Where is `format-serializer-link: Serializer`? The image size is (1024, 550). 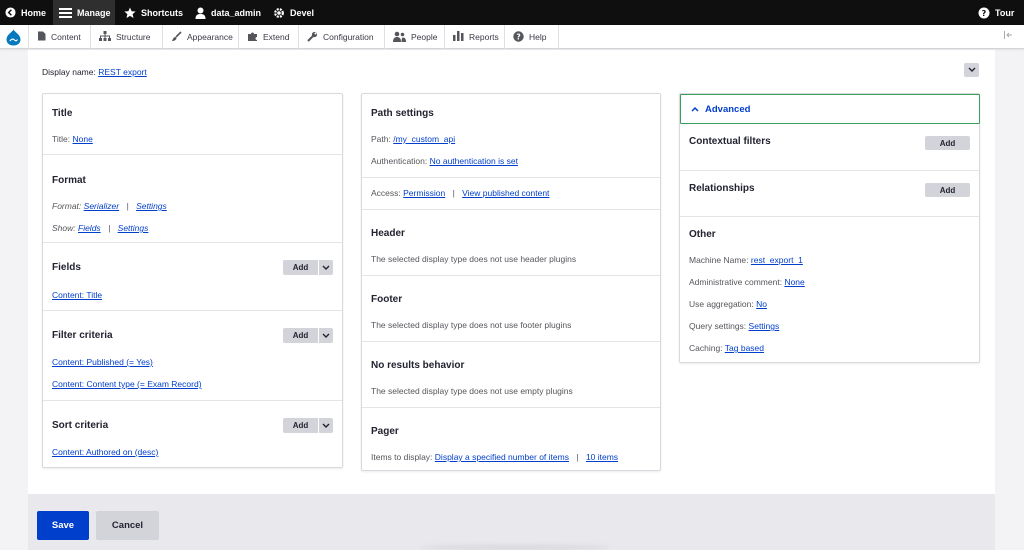 format-serializer-link: Serializer is located at coordinates (101, 206).